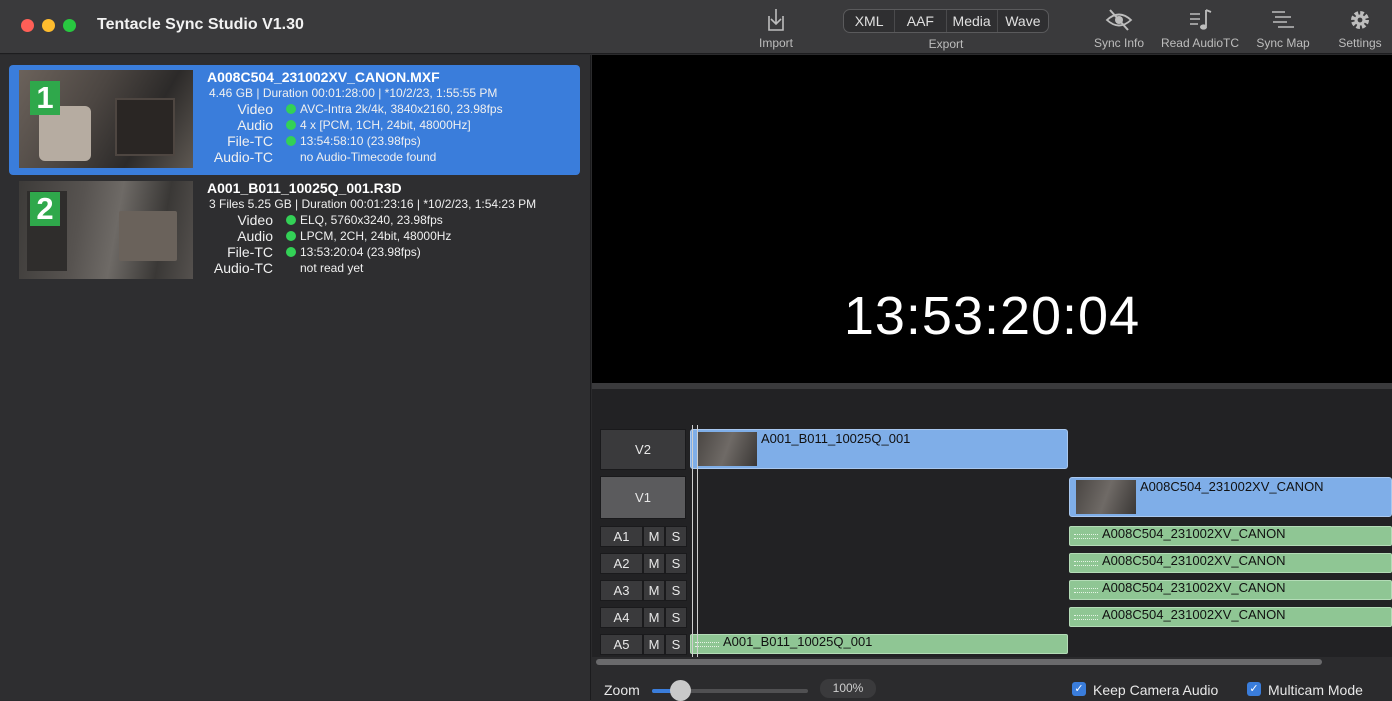  I want to click on sync-map-label: Sync Map, so click(1283, 43).